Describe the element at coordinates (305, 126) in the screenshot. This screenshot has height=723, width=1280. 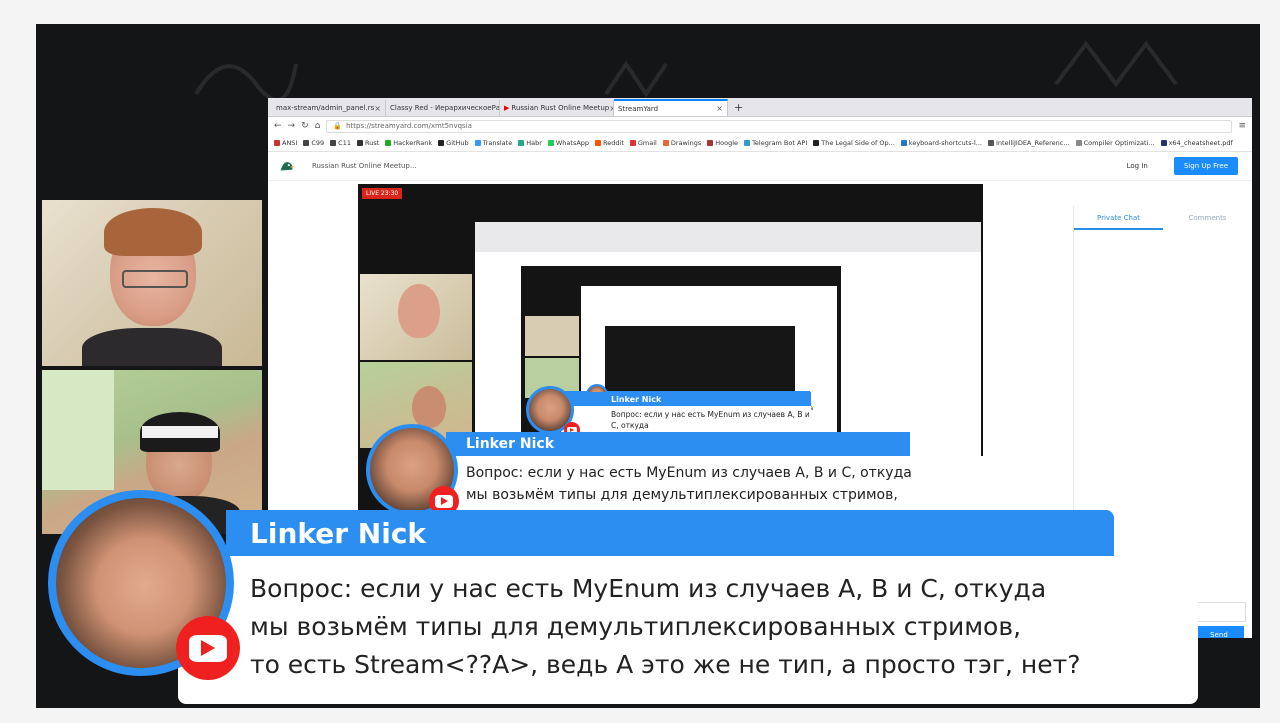
I see `reload-icon: ↻` at that location.